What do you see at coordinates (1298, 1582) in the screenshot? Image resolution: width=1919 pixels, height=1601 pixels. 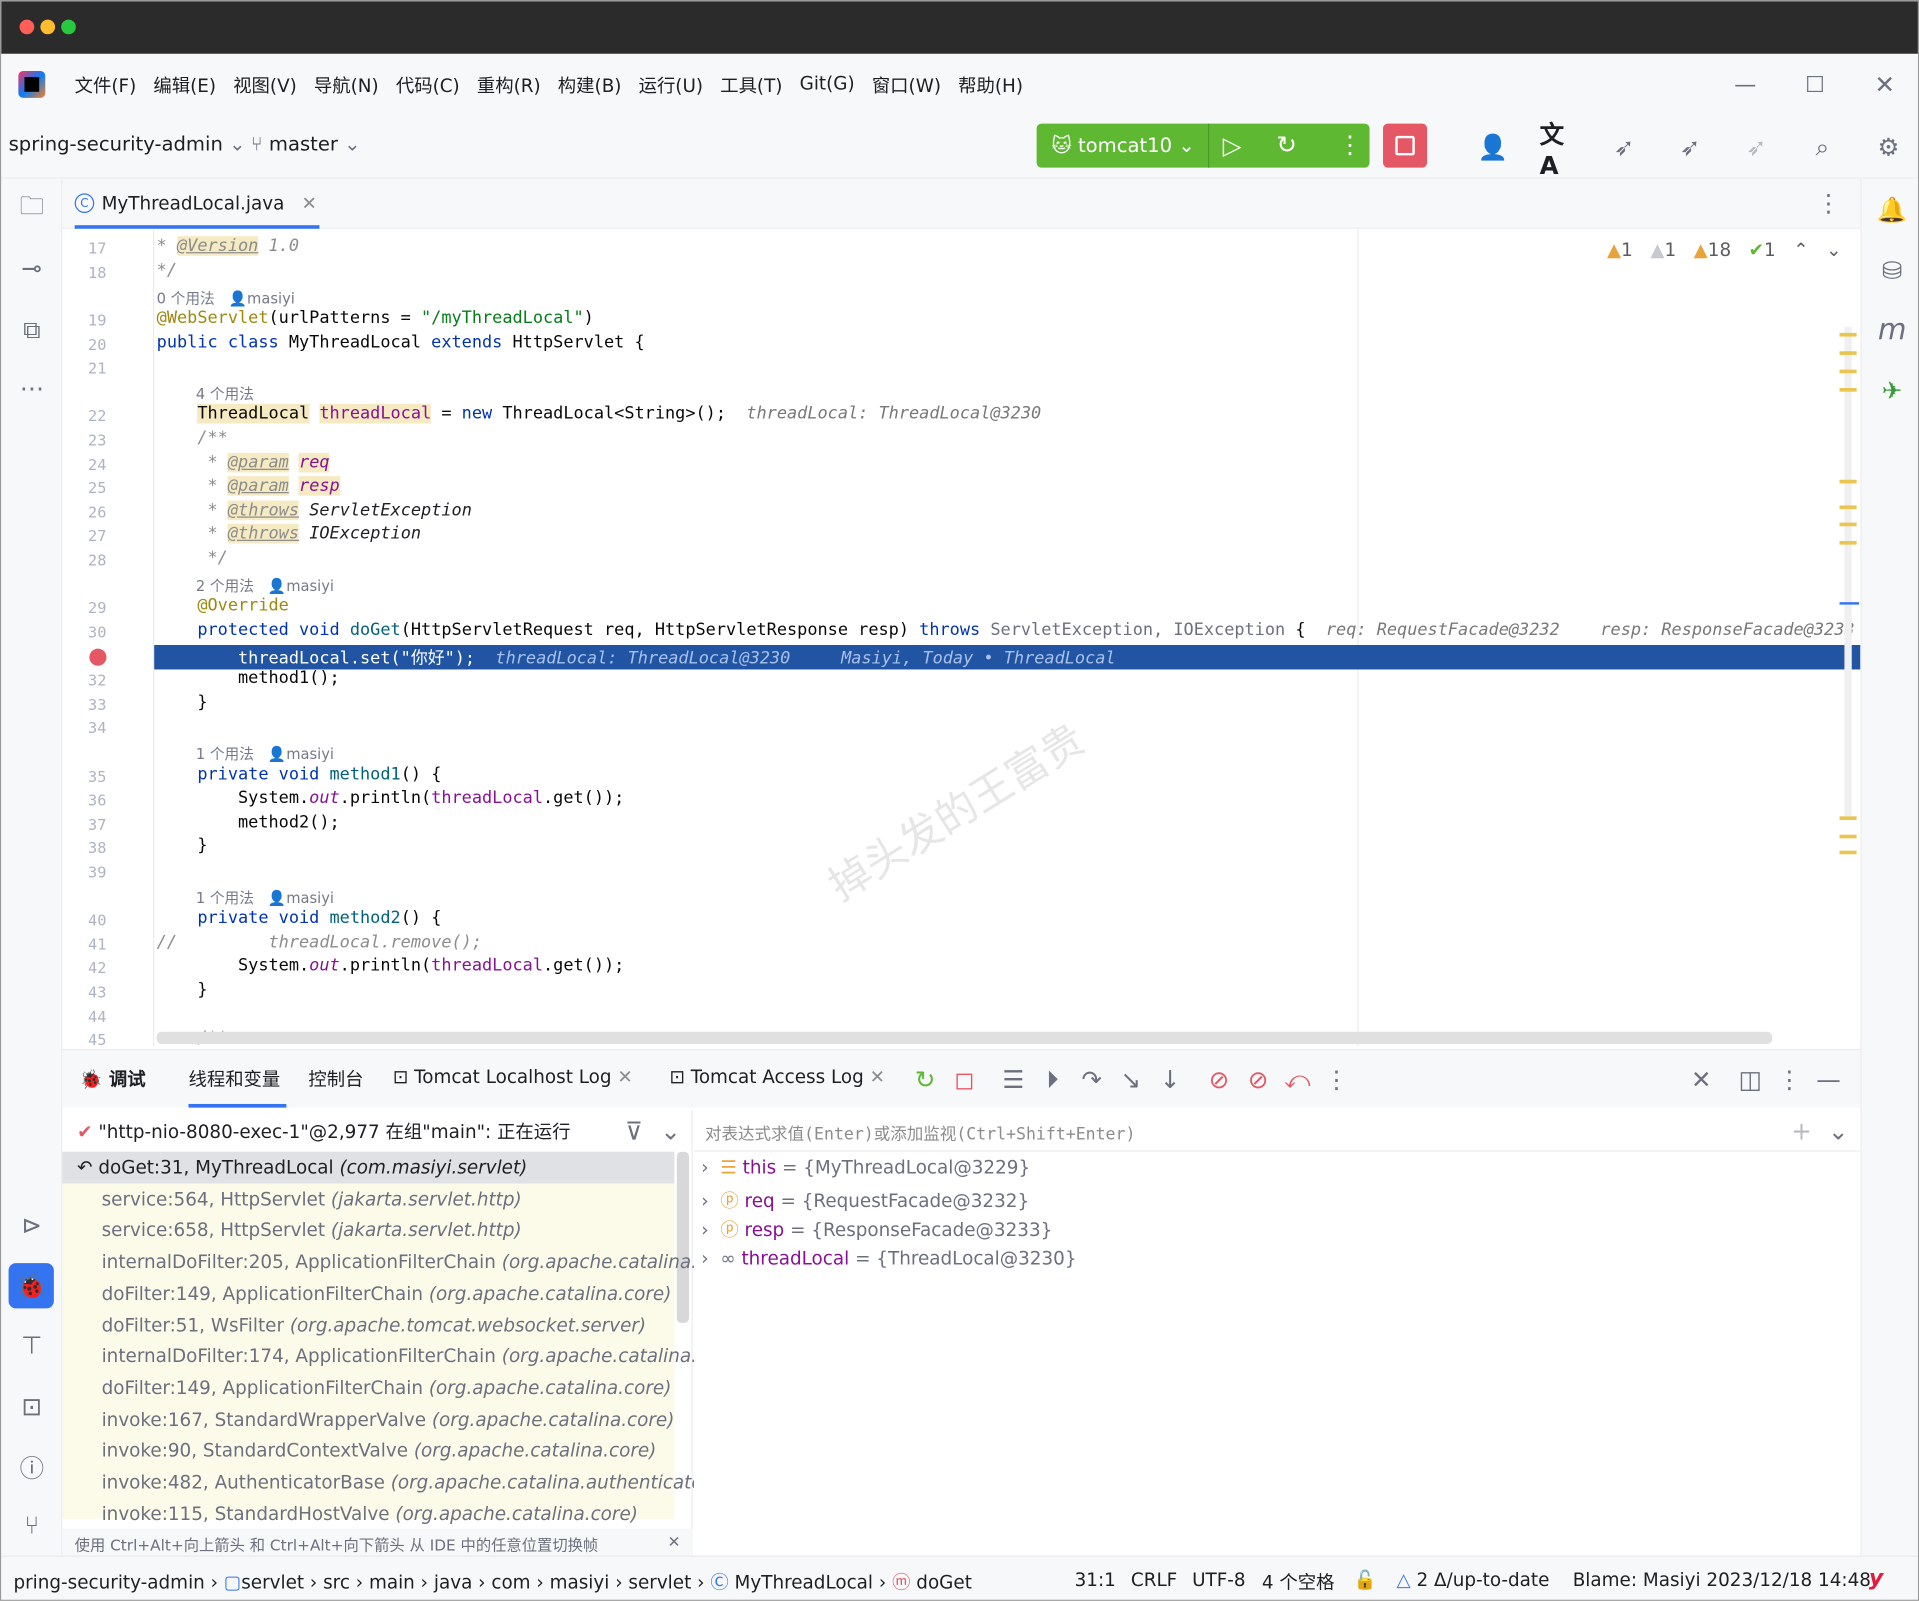 I see `indent-setting: 4 个空格` at bounding box center [1298, 1582].